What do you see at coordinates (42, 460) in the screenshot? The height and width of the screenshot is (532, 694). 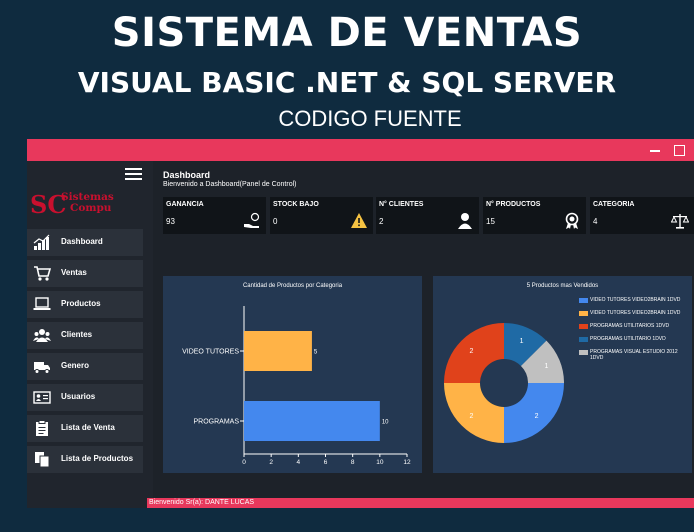 I see `documents-icon` at bounding box center [42, 460].